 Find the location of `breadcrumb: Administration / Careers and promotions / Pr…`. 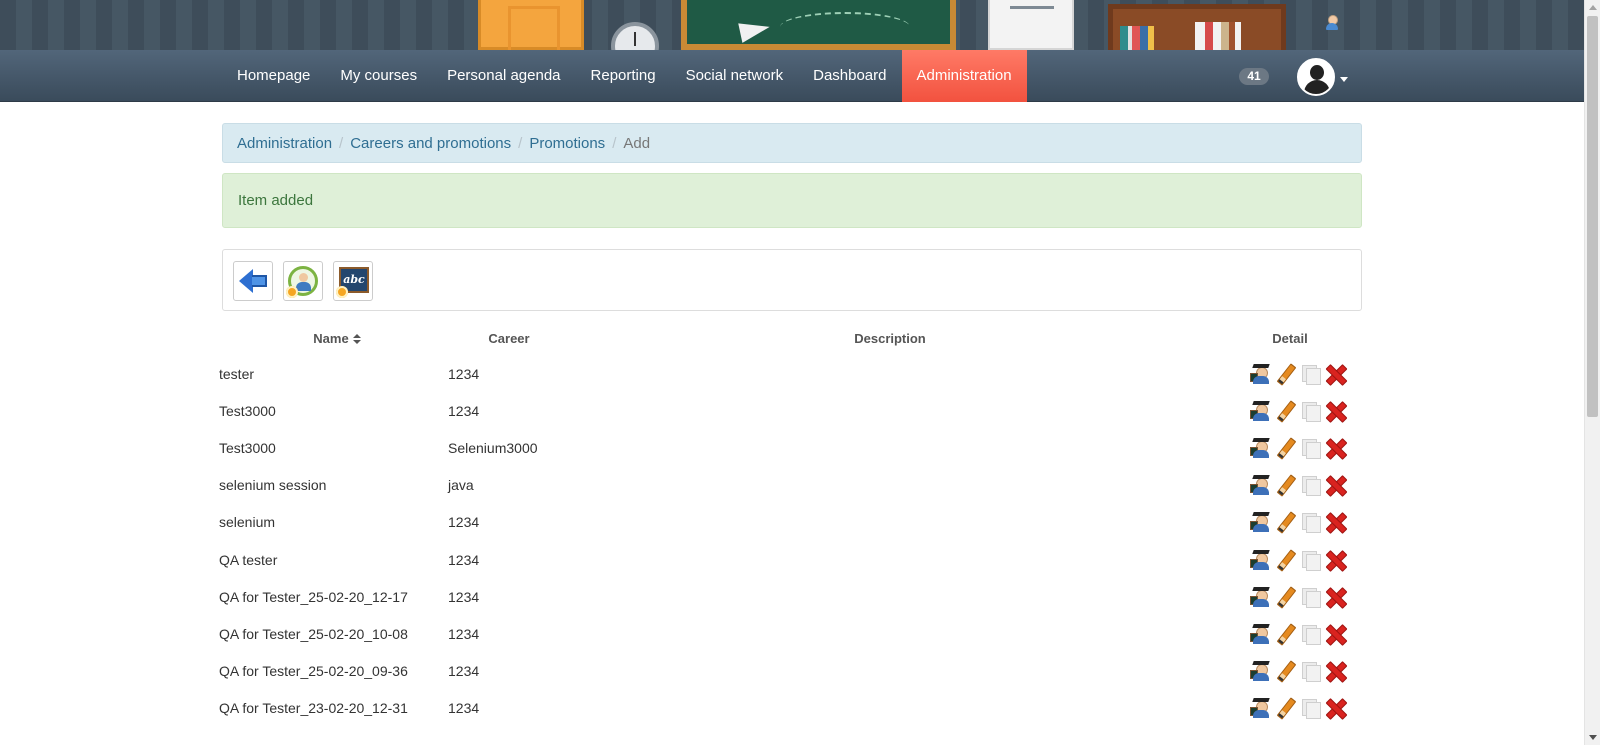

breadcrumb: Administration / Careers and promotions / Pr… is located at coordinates (792, 143).